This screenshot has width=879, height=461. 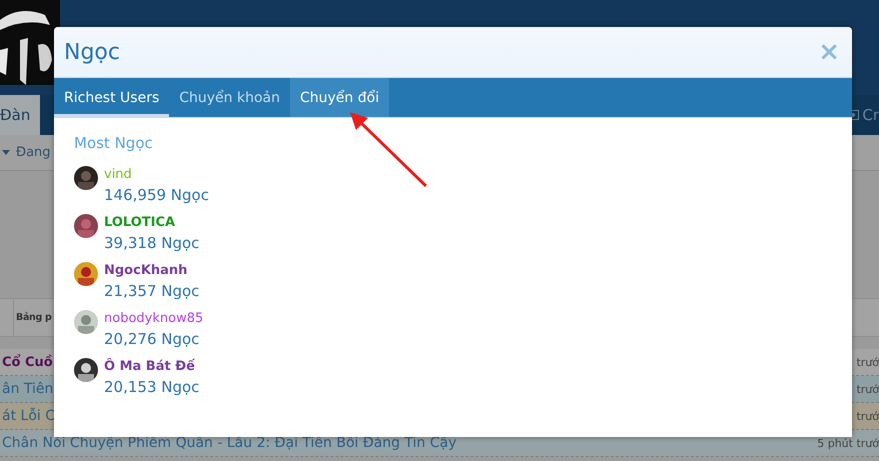 I want to click on balance: 20,276 Ngọc, so click(x=152, y=339).